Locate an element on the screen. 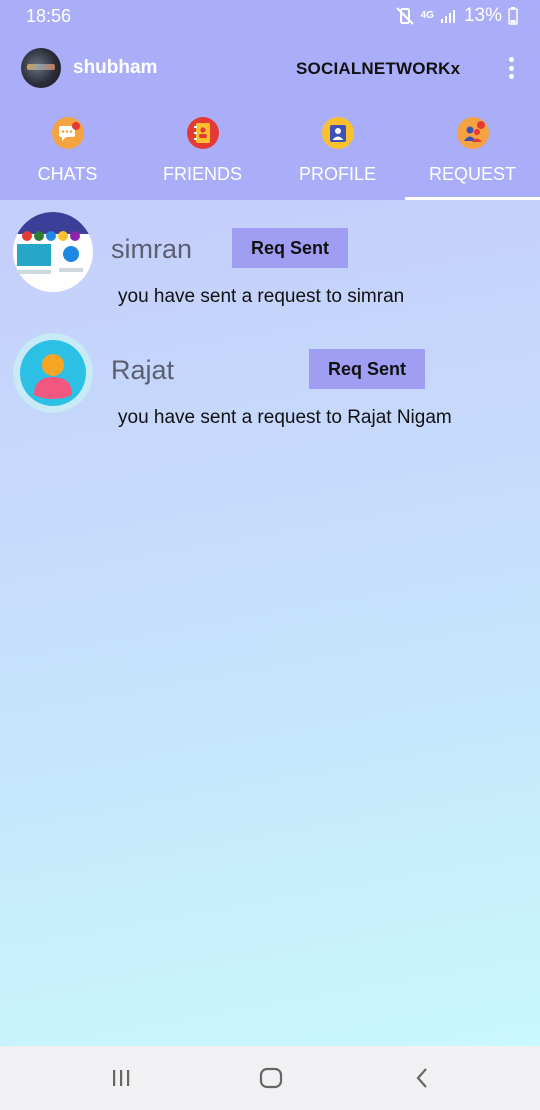 The height and width of the screenshot is (1110, 540). app-title: SOCIALNETWORKx is located at coordinates (378, 68).